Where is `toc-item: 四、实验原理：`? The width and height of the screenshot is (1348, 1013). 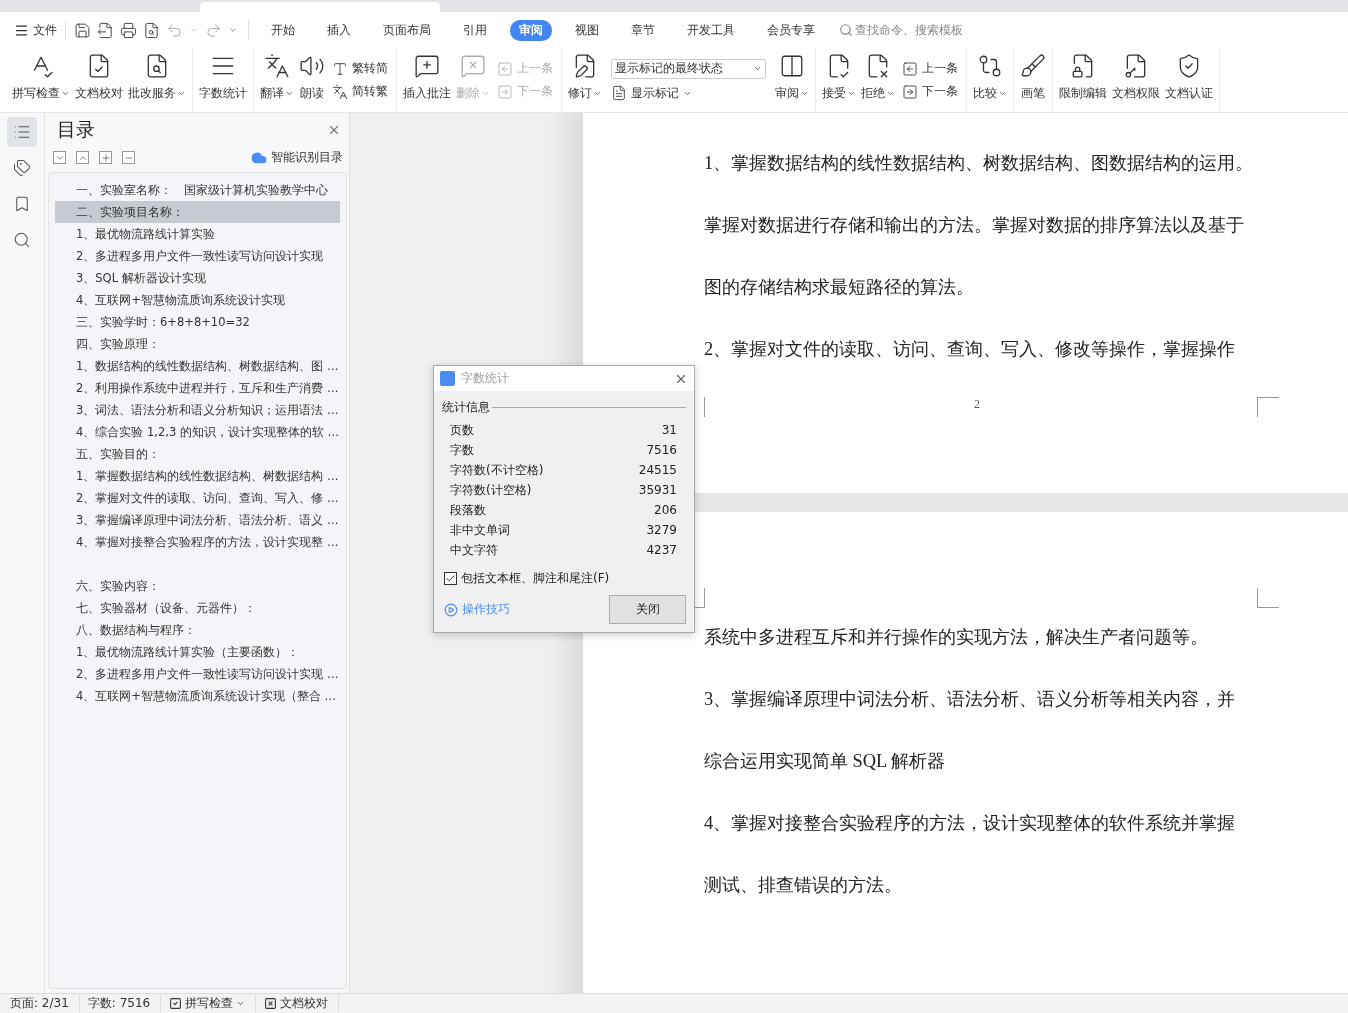 toc-item: 四、实验原理： is located at coordinates (197, 344).